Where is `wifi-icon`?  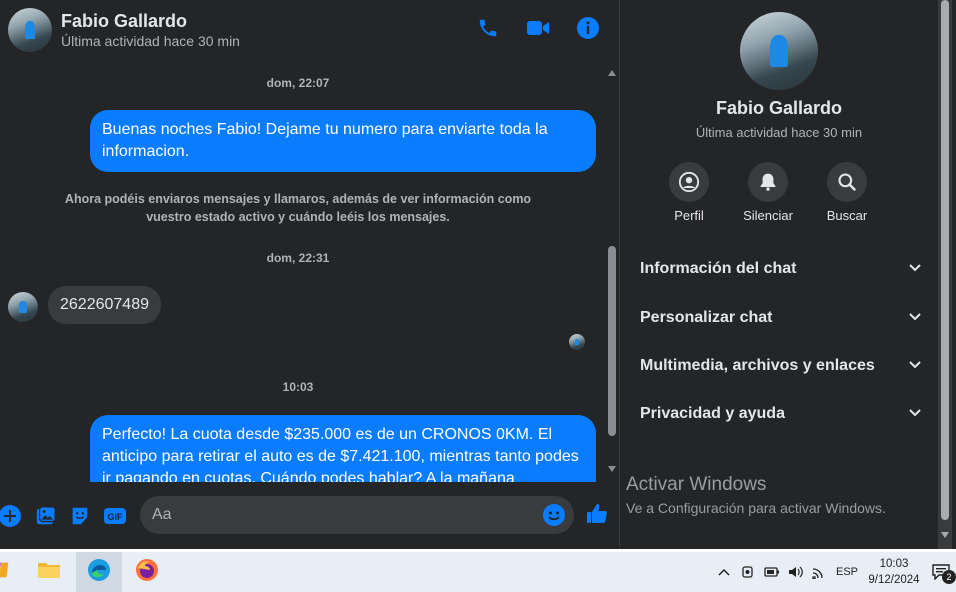 wifi-icon is located at coordinates (820, 572).